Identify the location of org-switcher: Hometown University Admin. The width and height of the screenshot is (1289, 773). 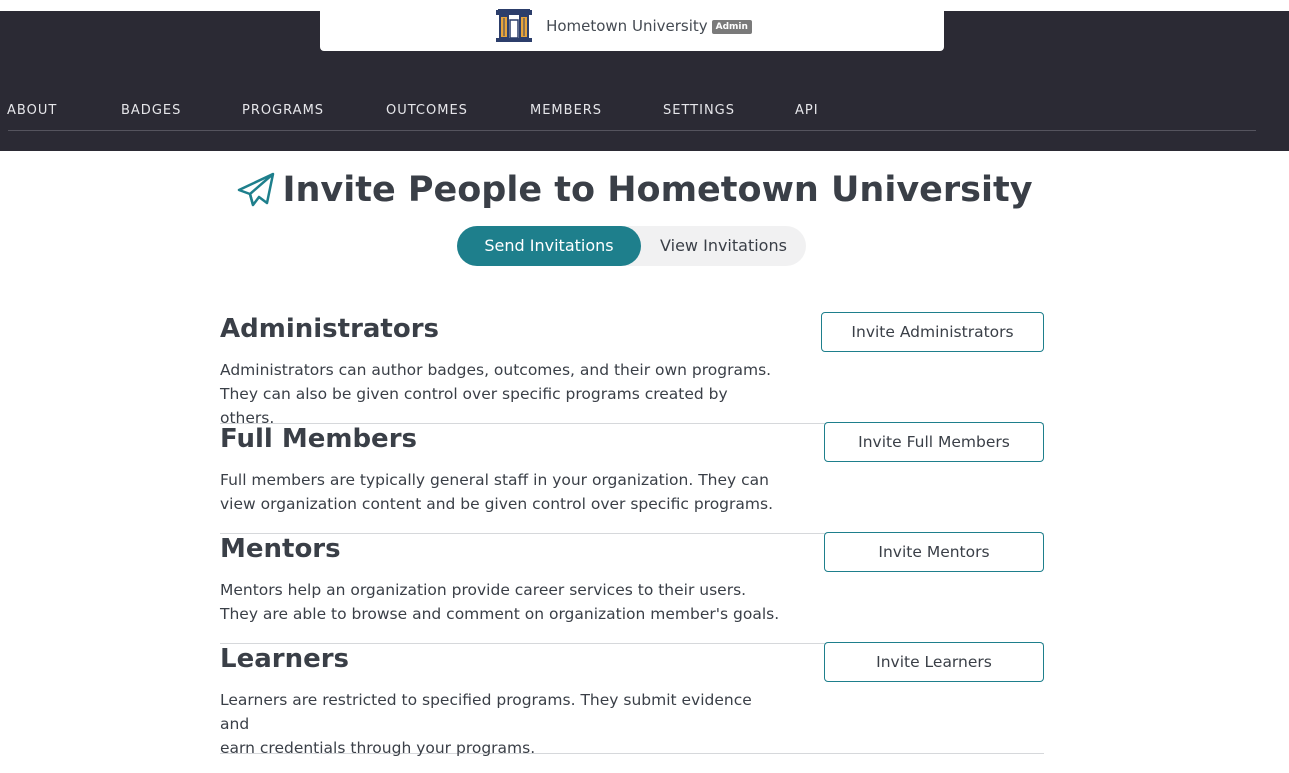
(632, 25).